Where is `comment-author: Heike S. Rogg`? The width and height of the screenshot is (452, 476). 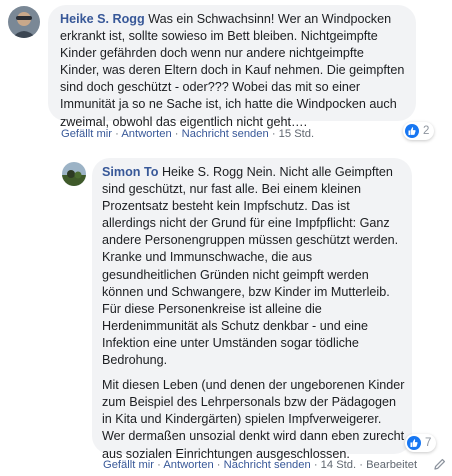 comment-author: Heike S. Rogg is located at coordinates (102, 19).